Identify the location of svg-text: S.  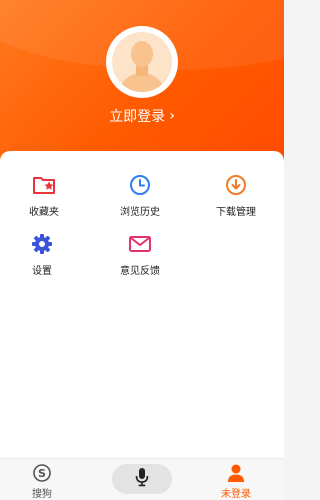
(42, 473).